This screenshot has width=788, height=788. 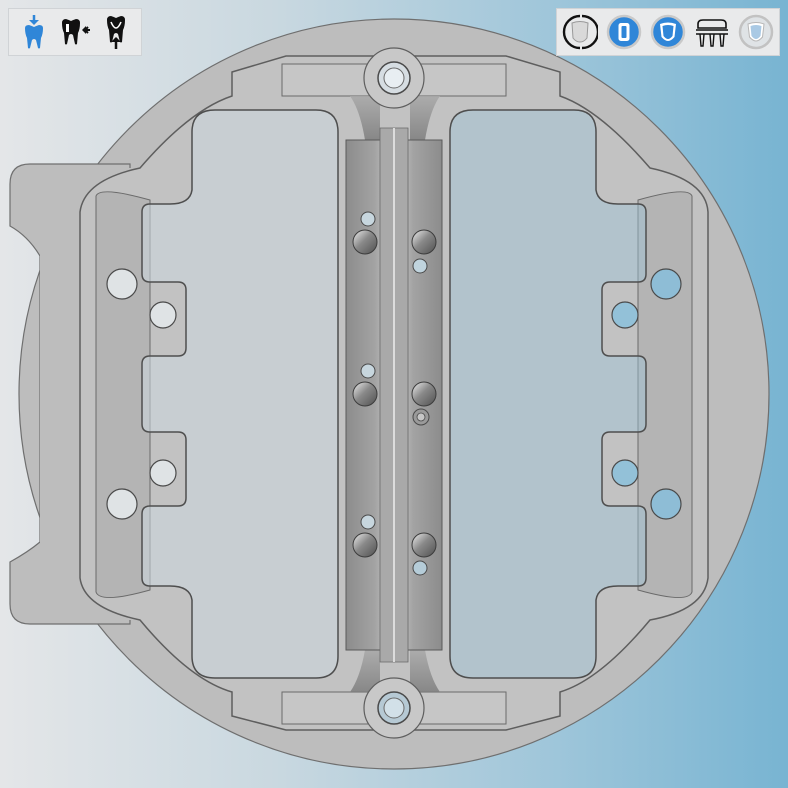 I want to click on tooth-view-side-button, so click(x=668, y=32).